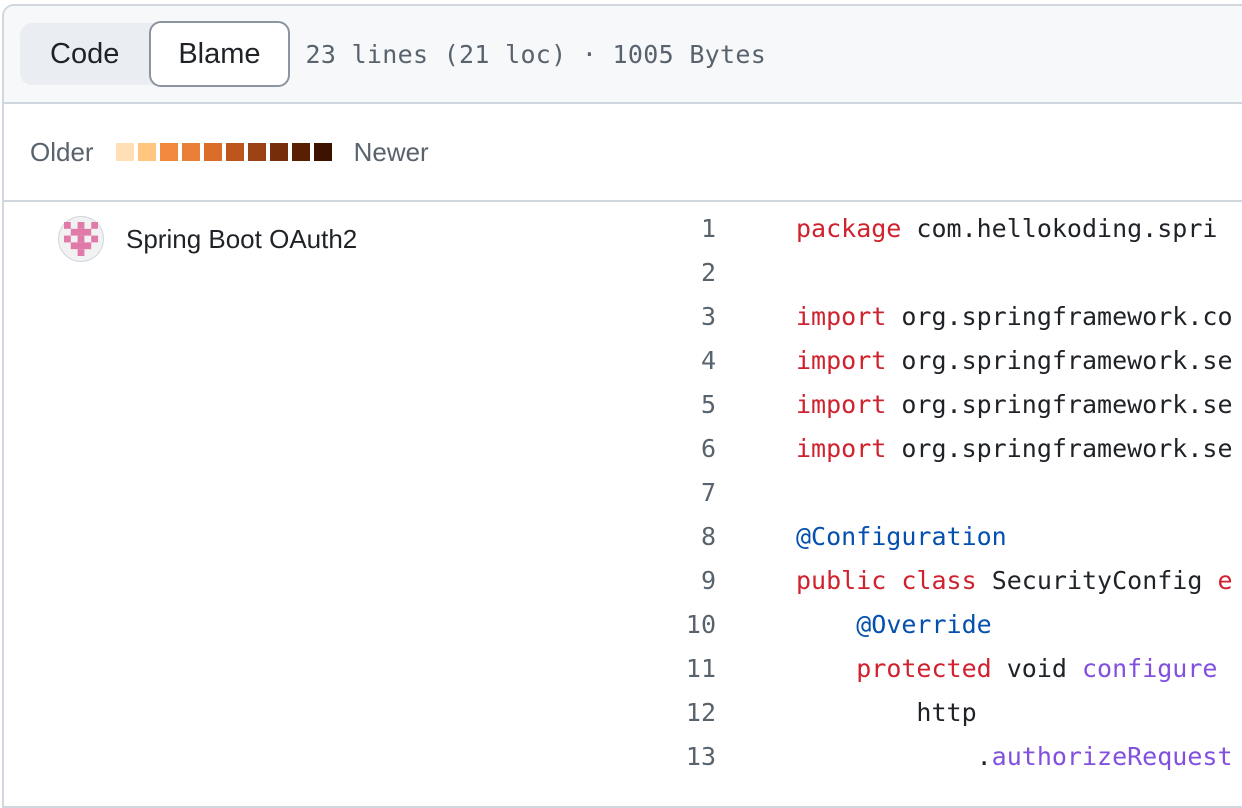  What do you see at coordinates (360, 712) in the screenshot?
I see `line-number: 12` at bounding box center [360, 712].